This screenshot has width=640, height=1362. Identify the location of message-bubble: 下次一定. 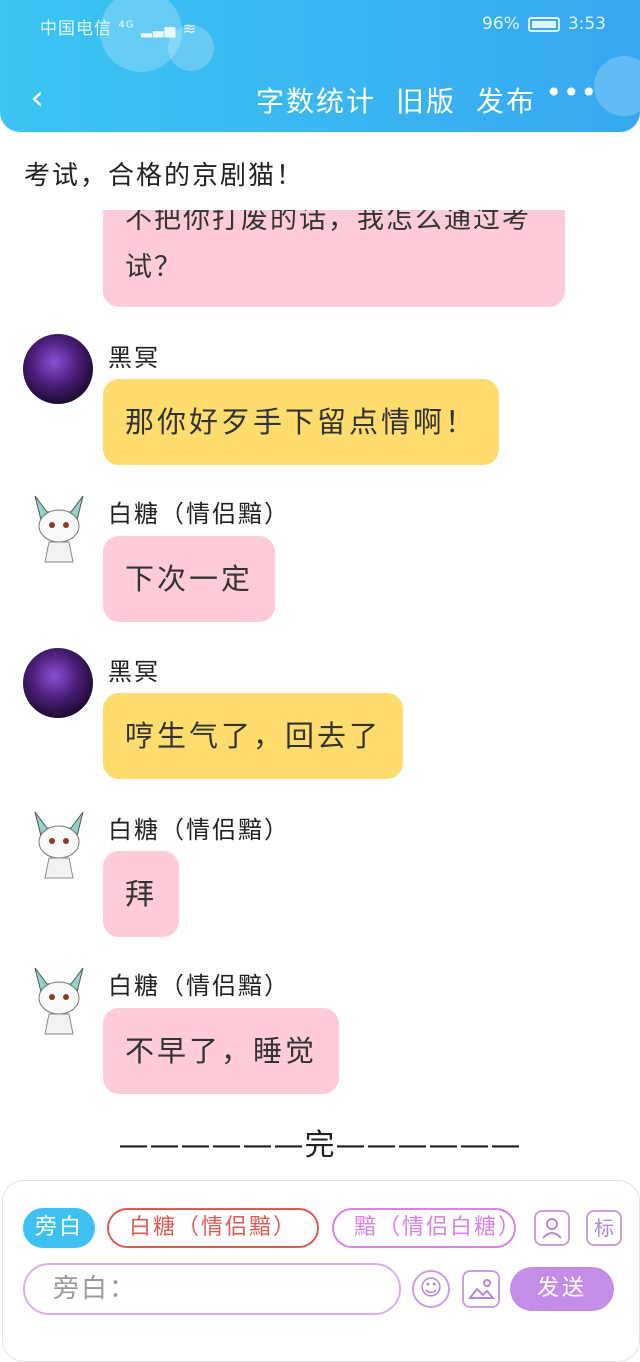
(189, 579).